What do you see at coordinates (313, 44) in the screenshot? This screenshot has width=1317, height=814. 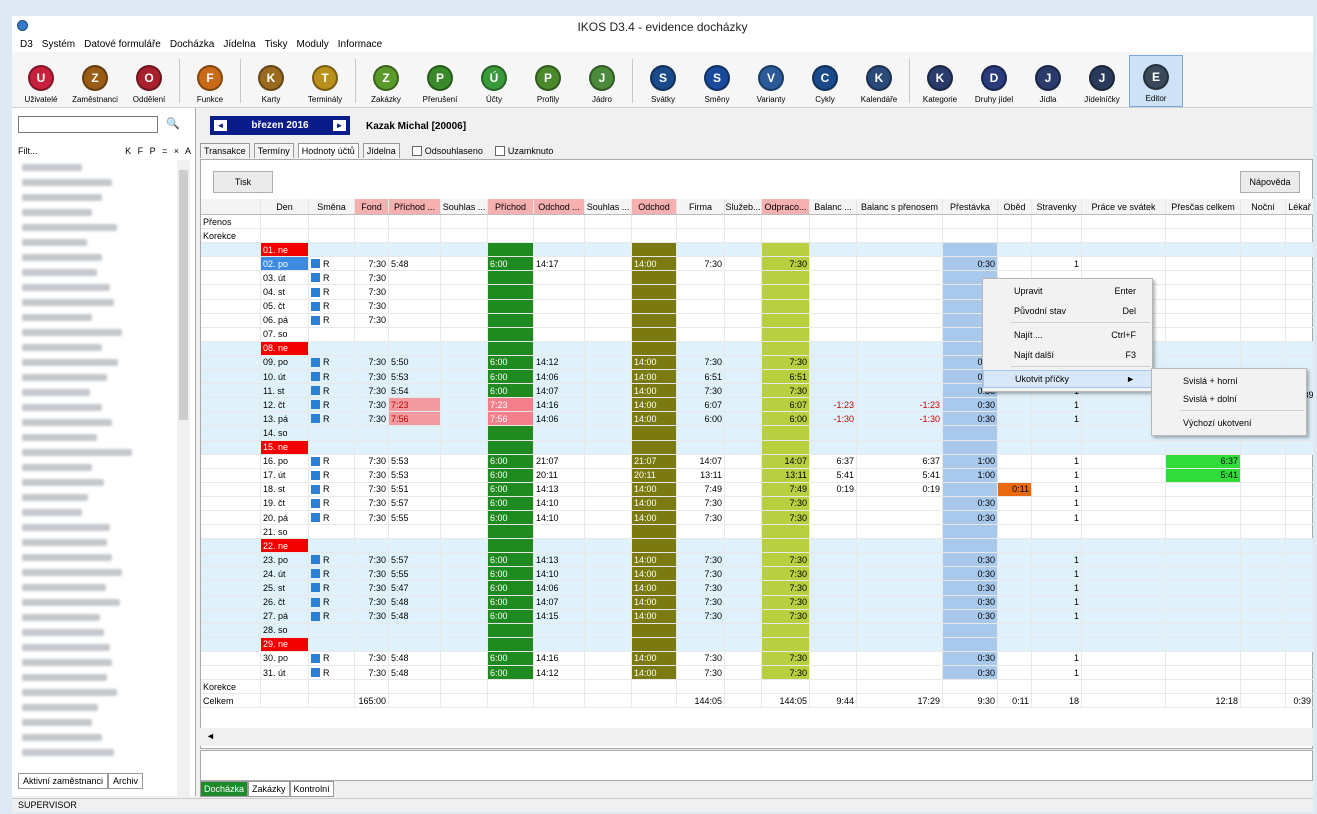 I see `menu-moduly: Moduly` at bounding box center [313, 44].